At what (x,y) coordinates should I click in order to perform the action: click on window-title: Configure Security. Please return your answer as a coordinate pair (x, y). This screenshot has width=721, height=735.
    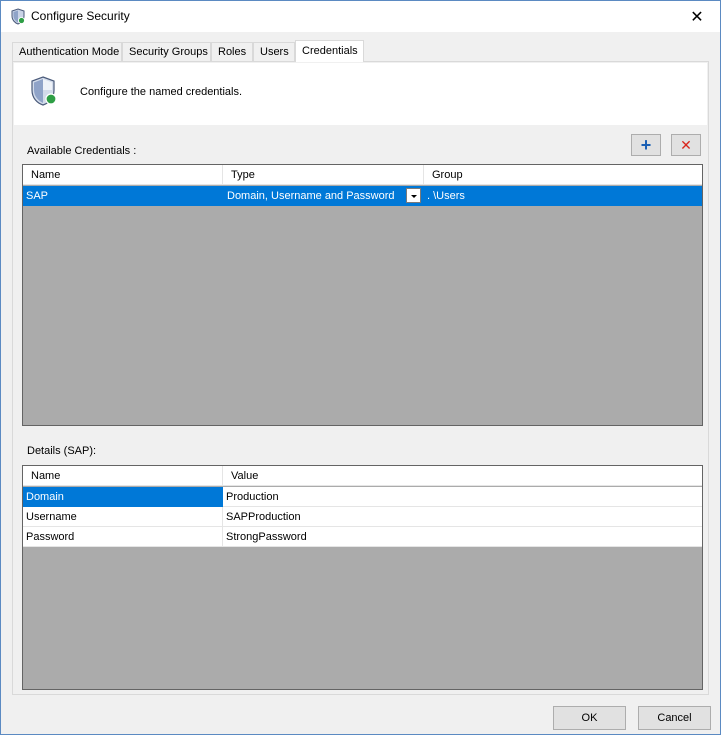
    Looking at the image, I should click on (80, 16).